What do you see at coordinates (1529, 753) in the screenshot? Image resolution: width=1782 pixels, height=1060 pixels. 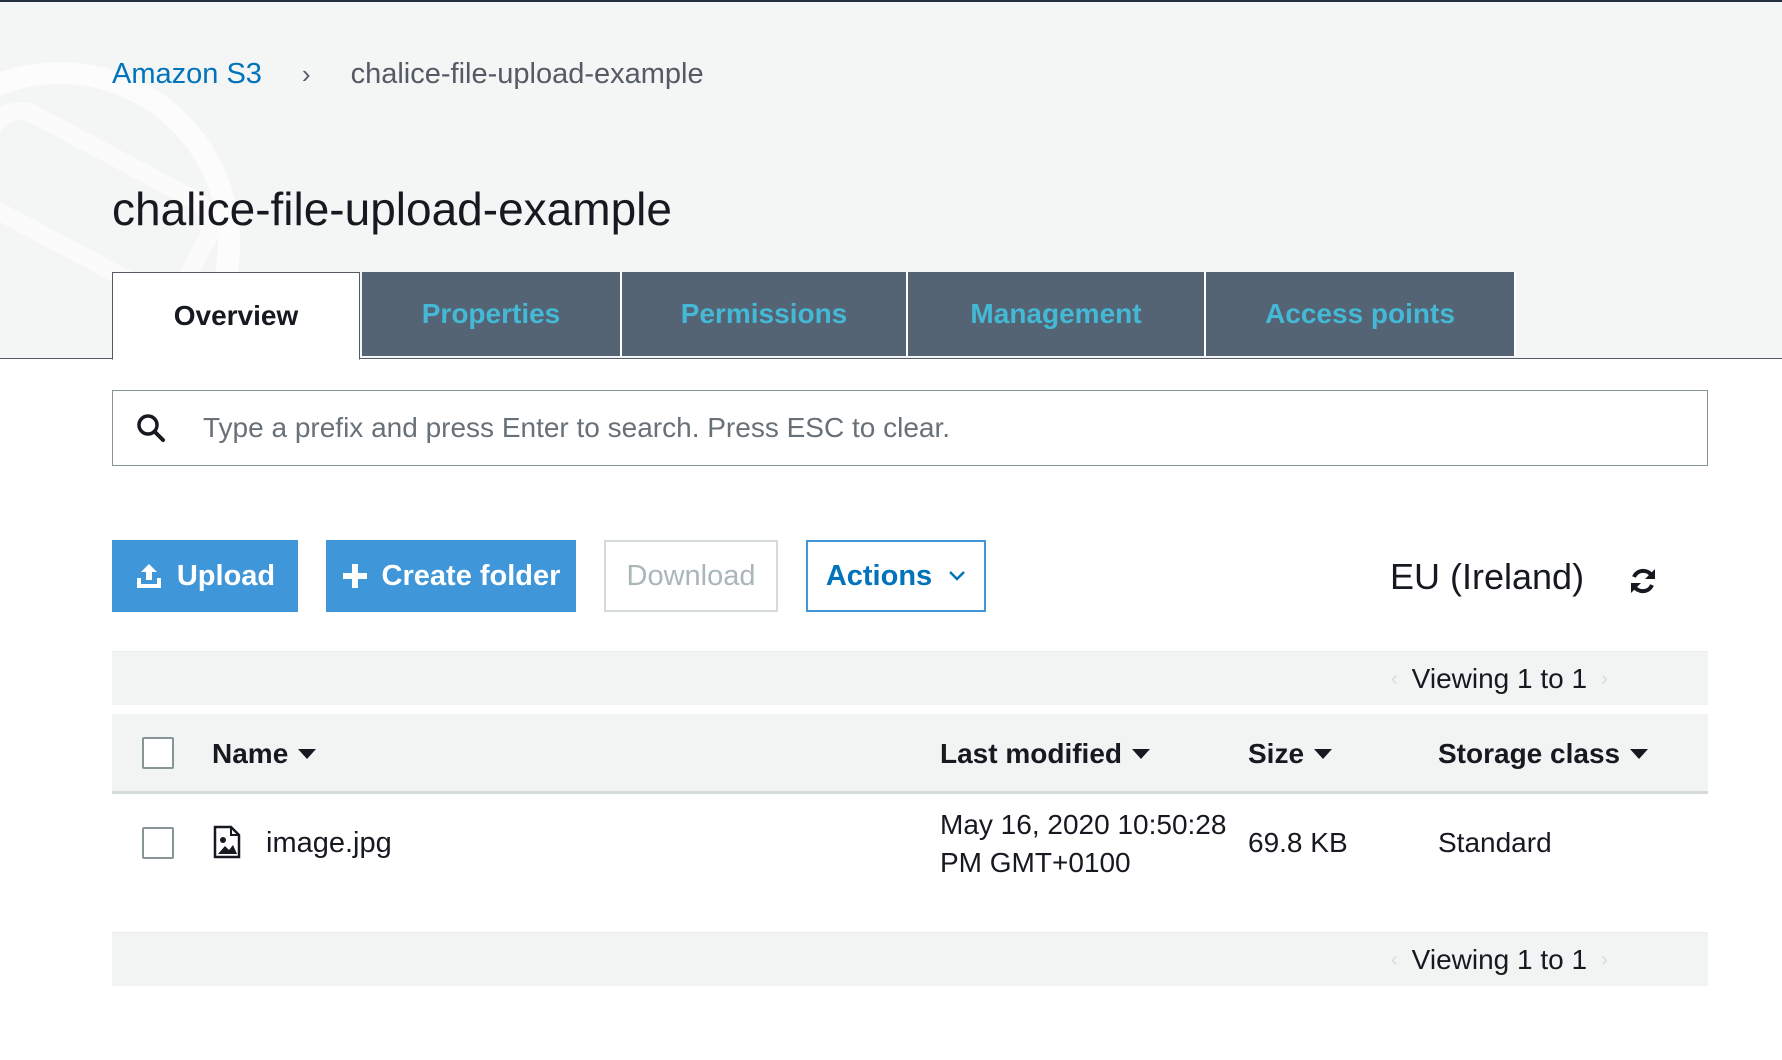 I see `column-header-storage-class-label: Storage class` at bounding box center [1529, 753].